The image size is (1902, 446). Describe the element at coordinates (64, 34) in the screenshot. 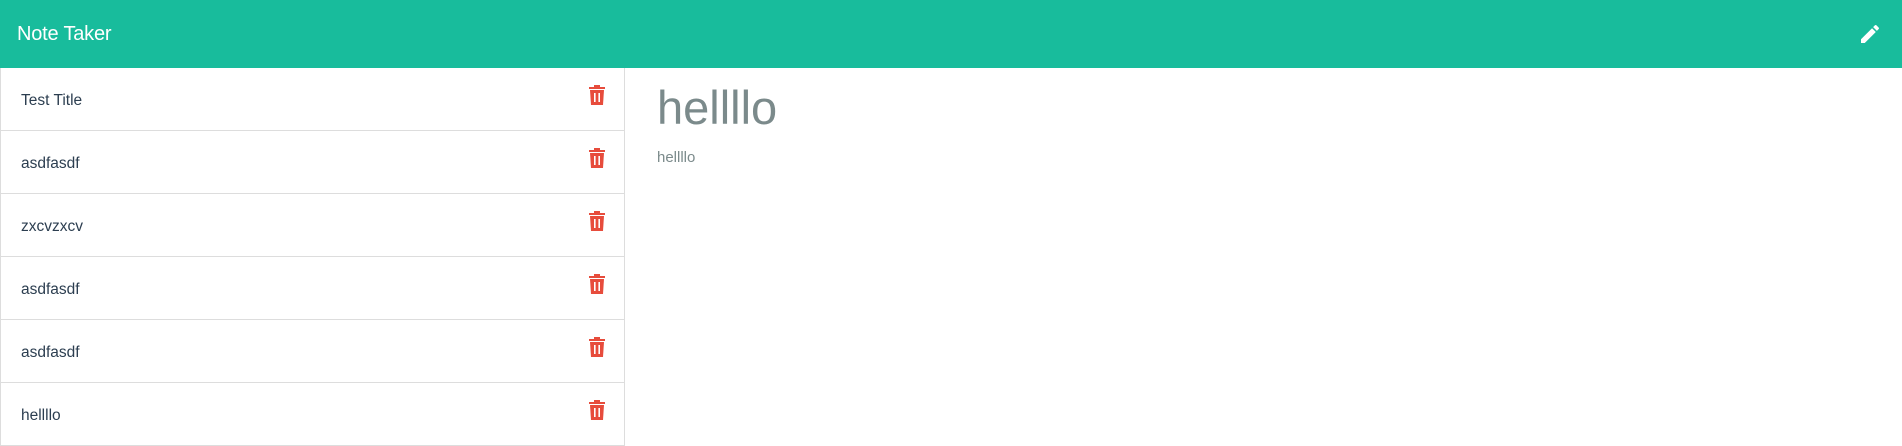

I see `app-title: Note Taker` at that location.